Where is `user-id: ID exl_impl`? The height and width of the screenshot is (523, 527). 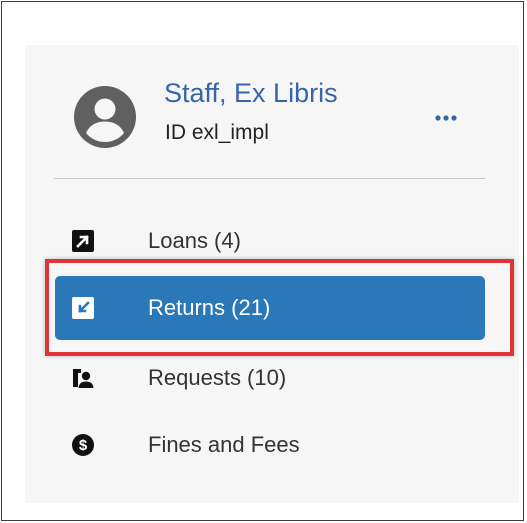 user-id: ID exl_impl is located at coordinates (217, 133).